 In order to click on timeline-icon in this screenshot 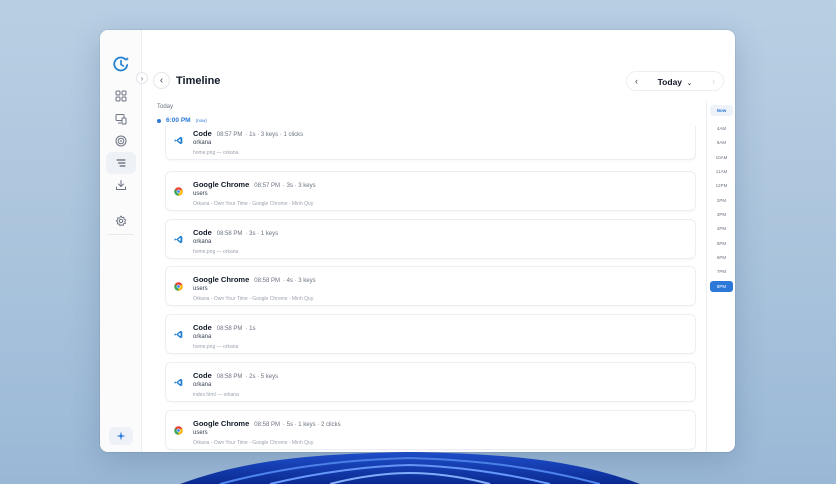, I will do `click(121, 163)`.